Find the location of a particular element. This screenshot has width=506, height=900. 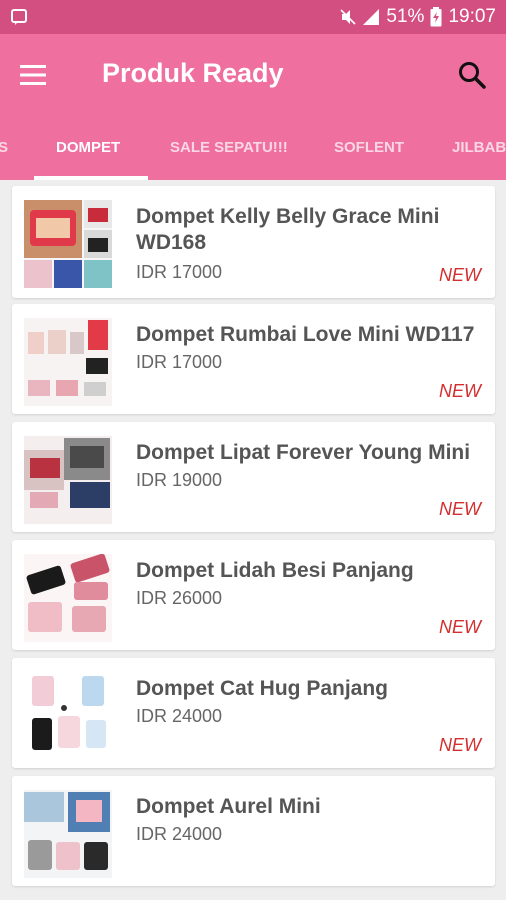

product-card: Dompet Aurel Mini IDR 24000 is located at coordinates (253, 831).